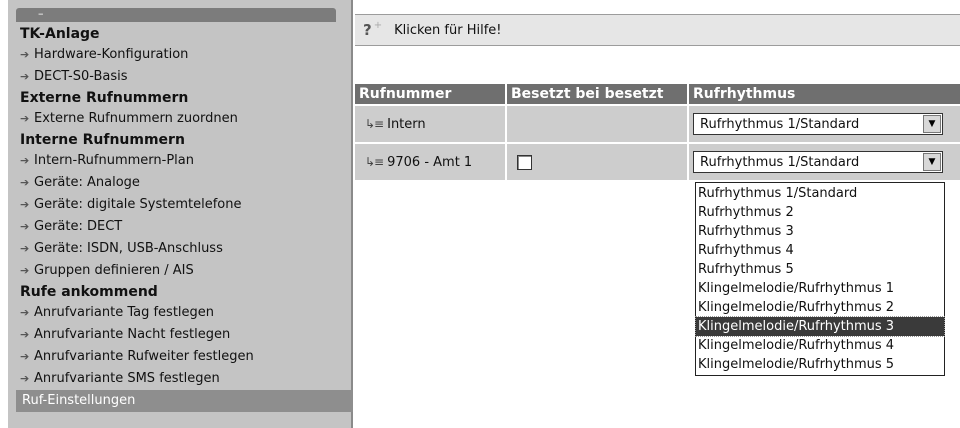 The height and width of the screenshot is (428, 960). What do you see at coordinates (820, 288) in the screenshot?
I see `dropdown-option: Klingelmelodie/Rufrhythmus 1` at bounding box center [820, 288].